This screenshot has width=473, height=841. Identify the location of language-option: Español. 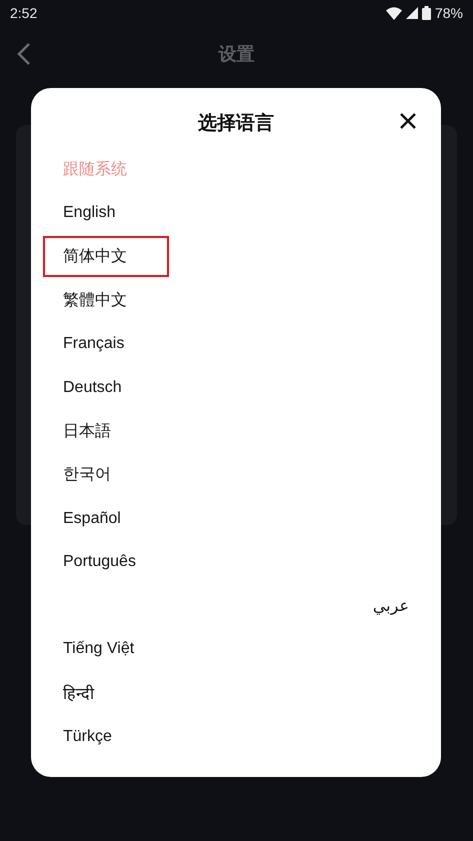
(236, 519).